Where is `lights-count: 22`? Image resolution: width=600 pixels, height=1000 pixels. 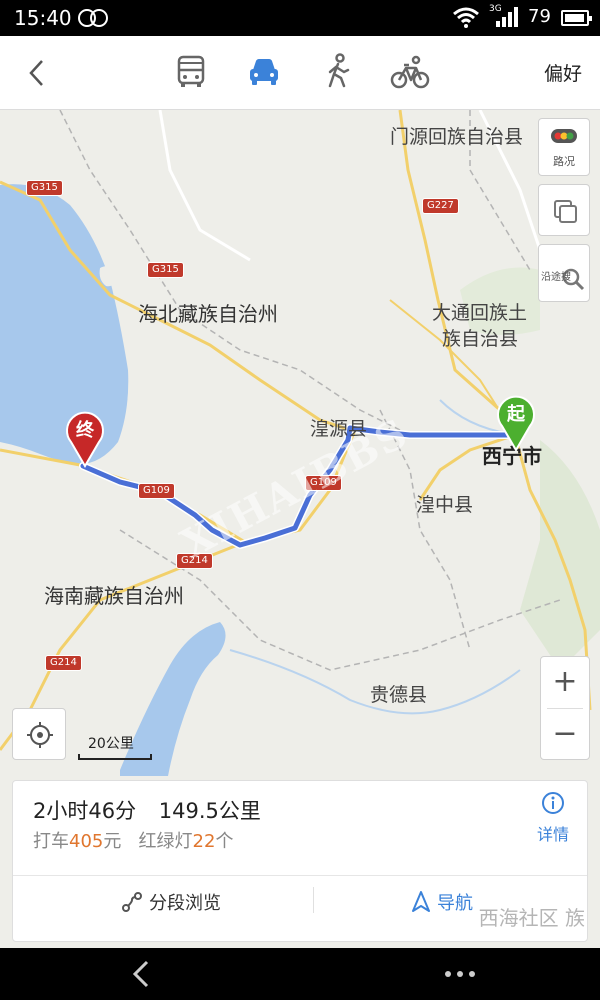 lights-count: 22 is located at coordinates (204, 841).